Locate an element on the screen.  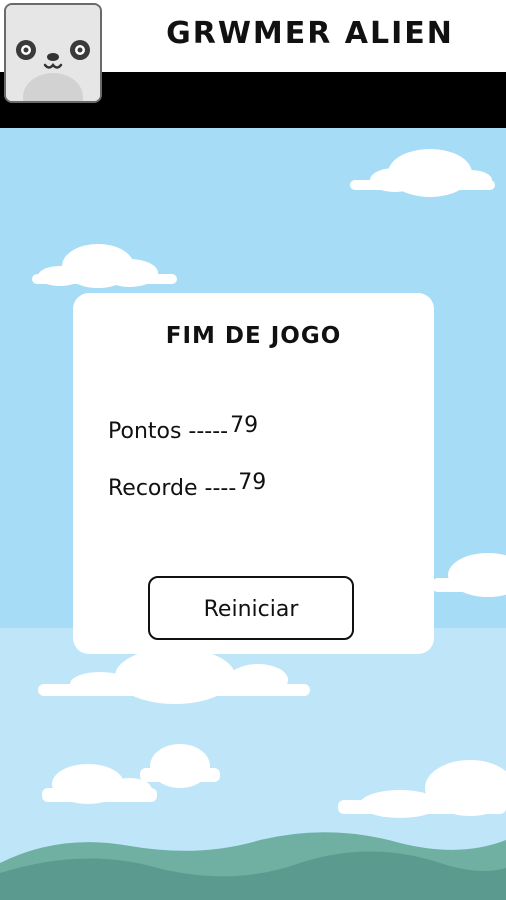
record-label: Recorde ---- is located at coordinates (172, 488).